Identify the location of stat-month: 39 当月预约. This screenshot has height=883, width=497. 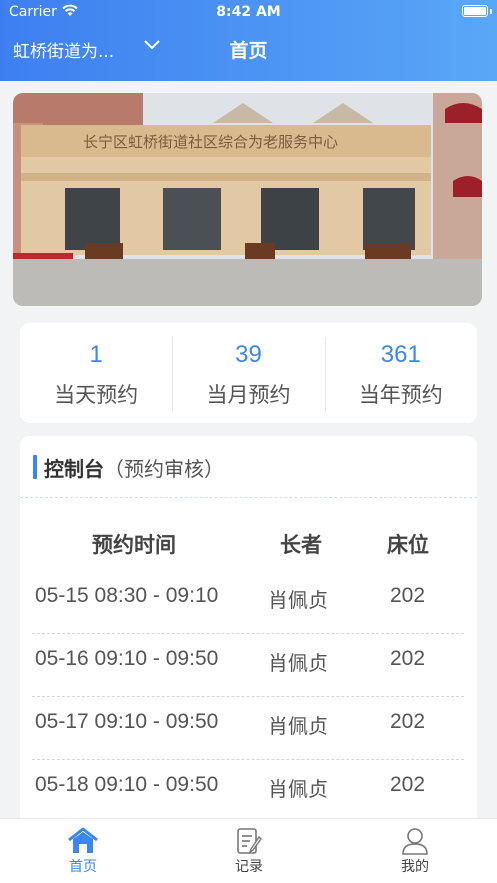
(248, 373).